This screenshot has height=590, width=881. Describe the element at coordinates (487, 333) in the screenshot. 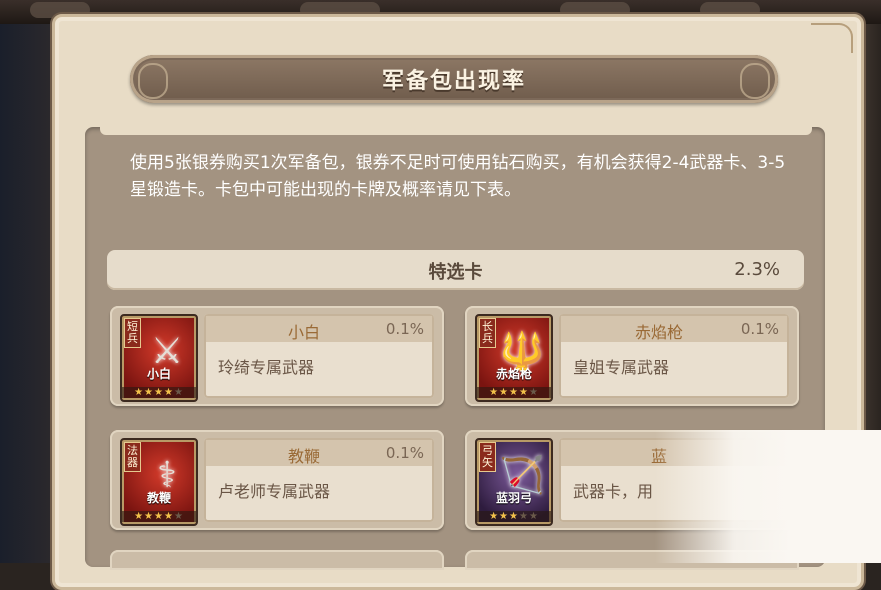

I see `weapon-type-tag: 长兵` at that location.